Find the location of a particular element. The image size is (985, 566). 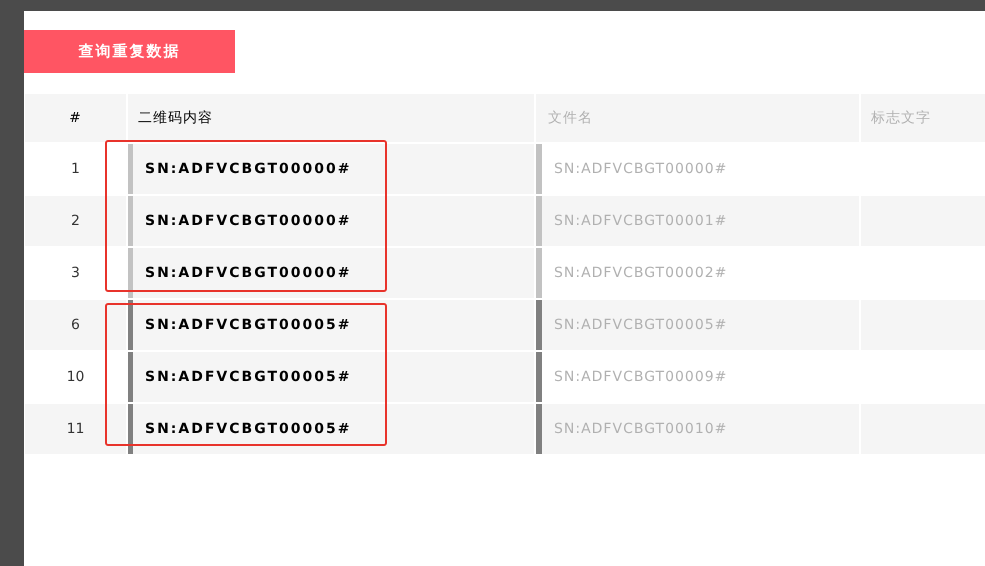

column-header: 标志文字 is located at coordinates (923, 118).